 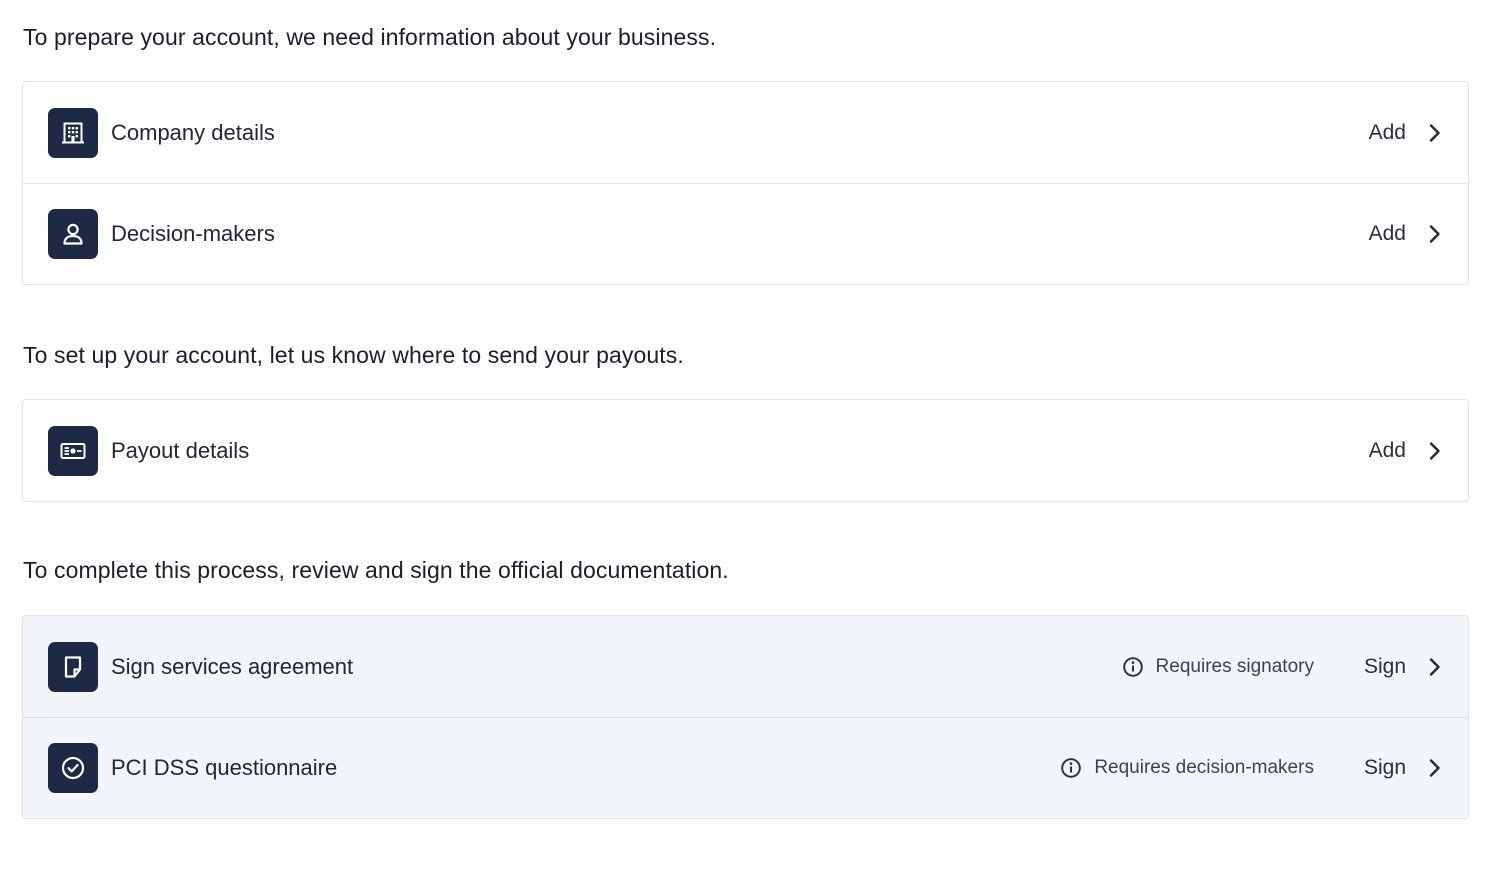 What do you see at coordinates (1204, 767) in the screenshot?
I see `status-text: Requires decision-makers` at bounding box center [1204, 767].